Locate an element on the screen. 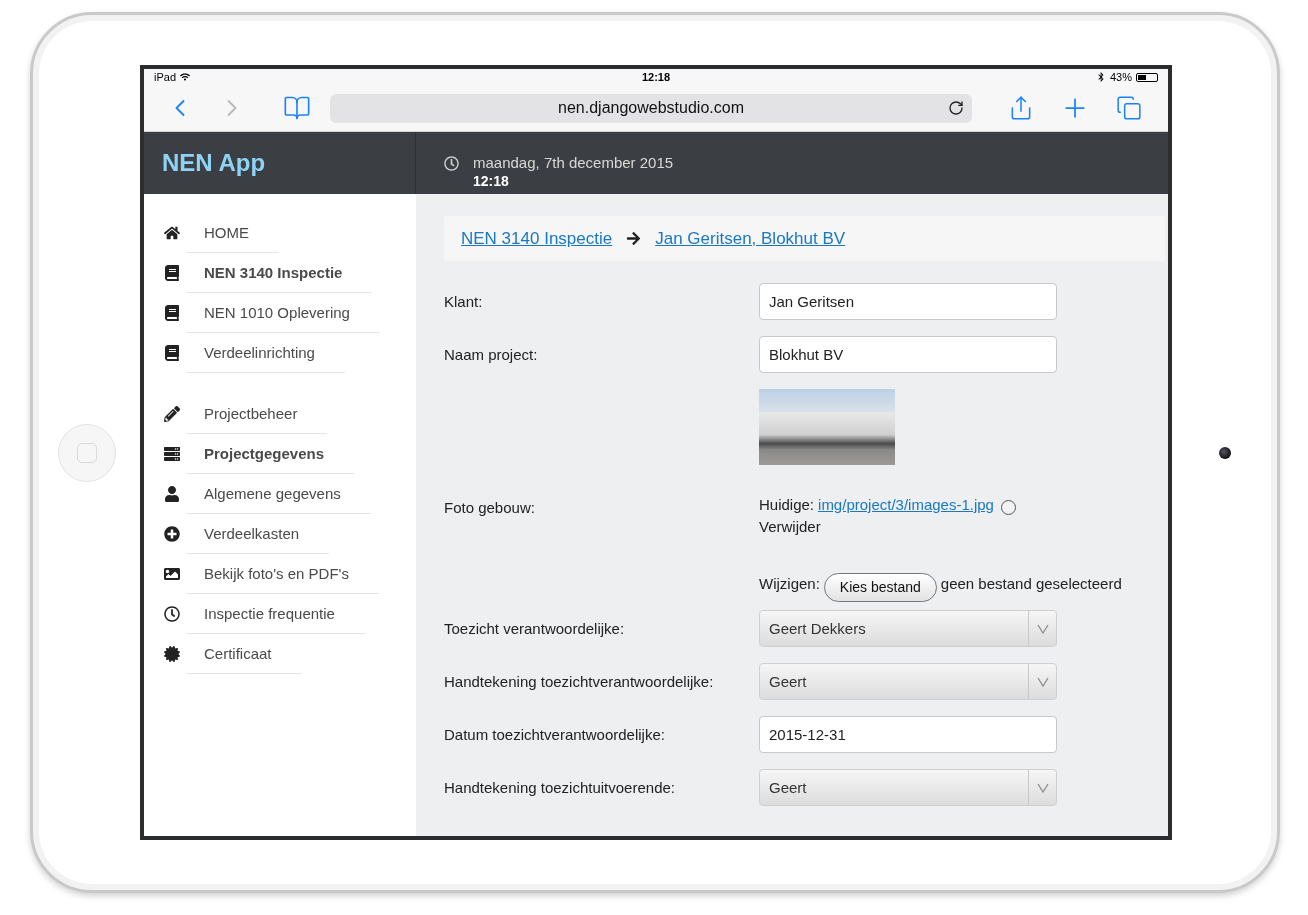 This screenshot has width=1308, height=915. sidebar-item: Inspectie frequentie is located at coordinates (276, 614).